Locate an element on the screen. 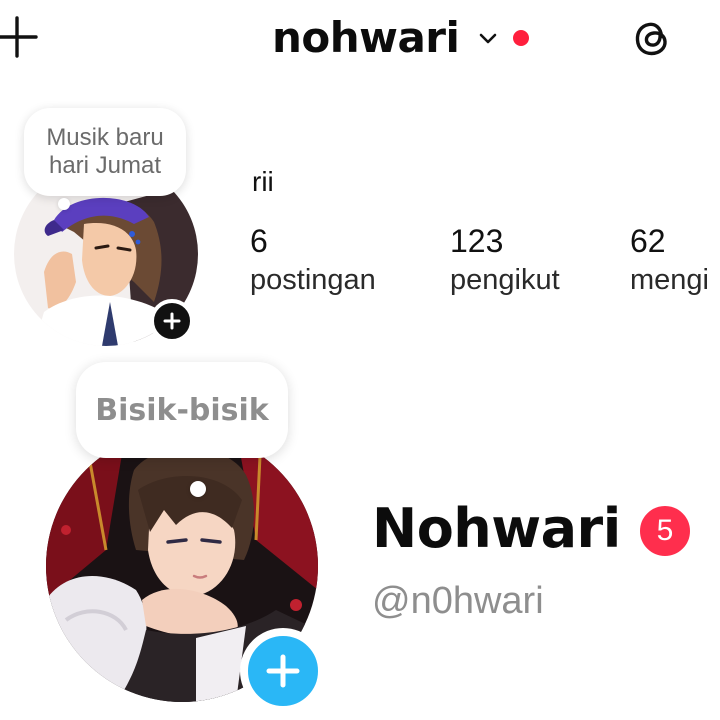  threads-button is located at coordinates (652, 38).